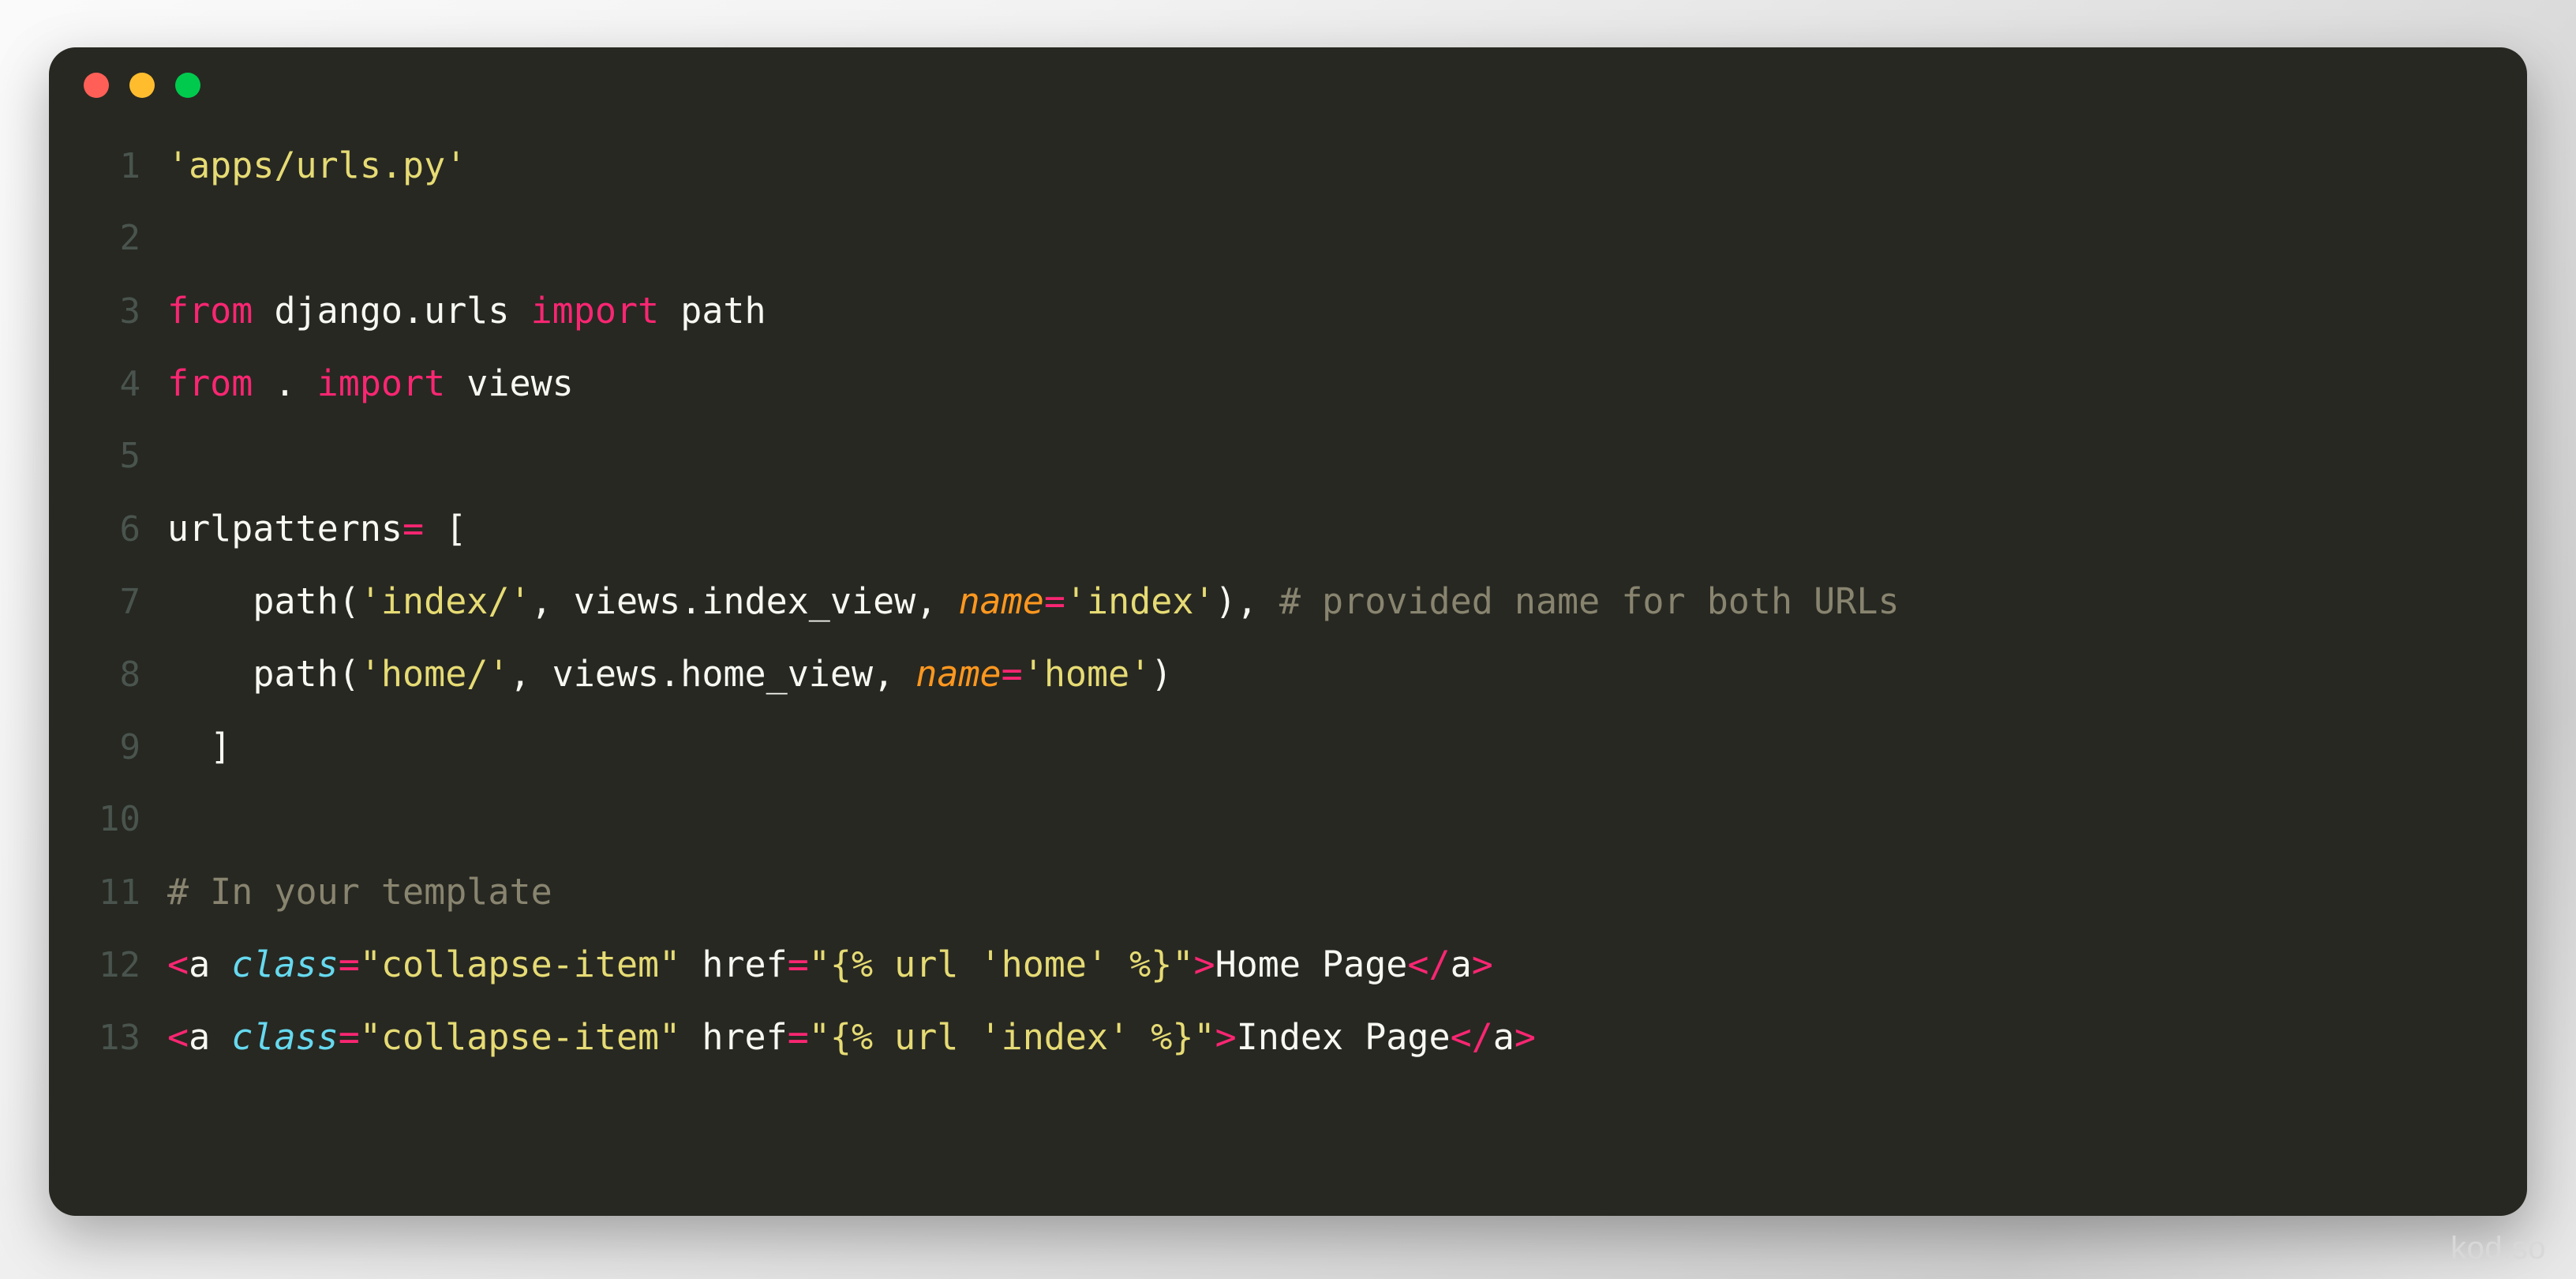 The width and height of the screenshot is (2576, 1279). I want to click on code-token: "{% url 'index' %}", so click(1011, 1037).